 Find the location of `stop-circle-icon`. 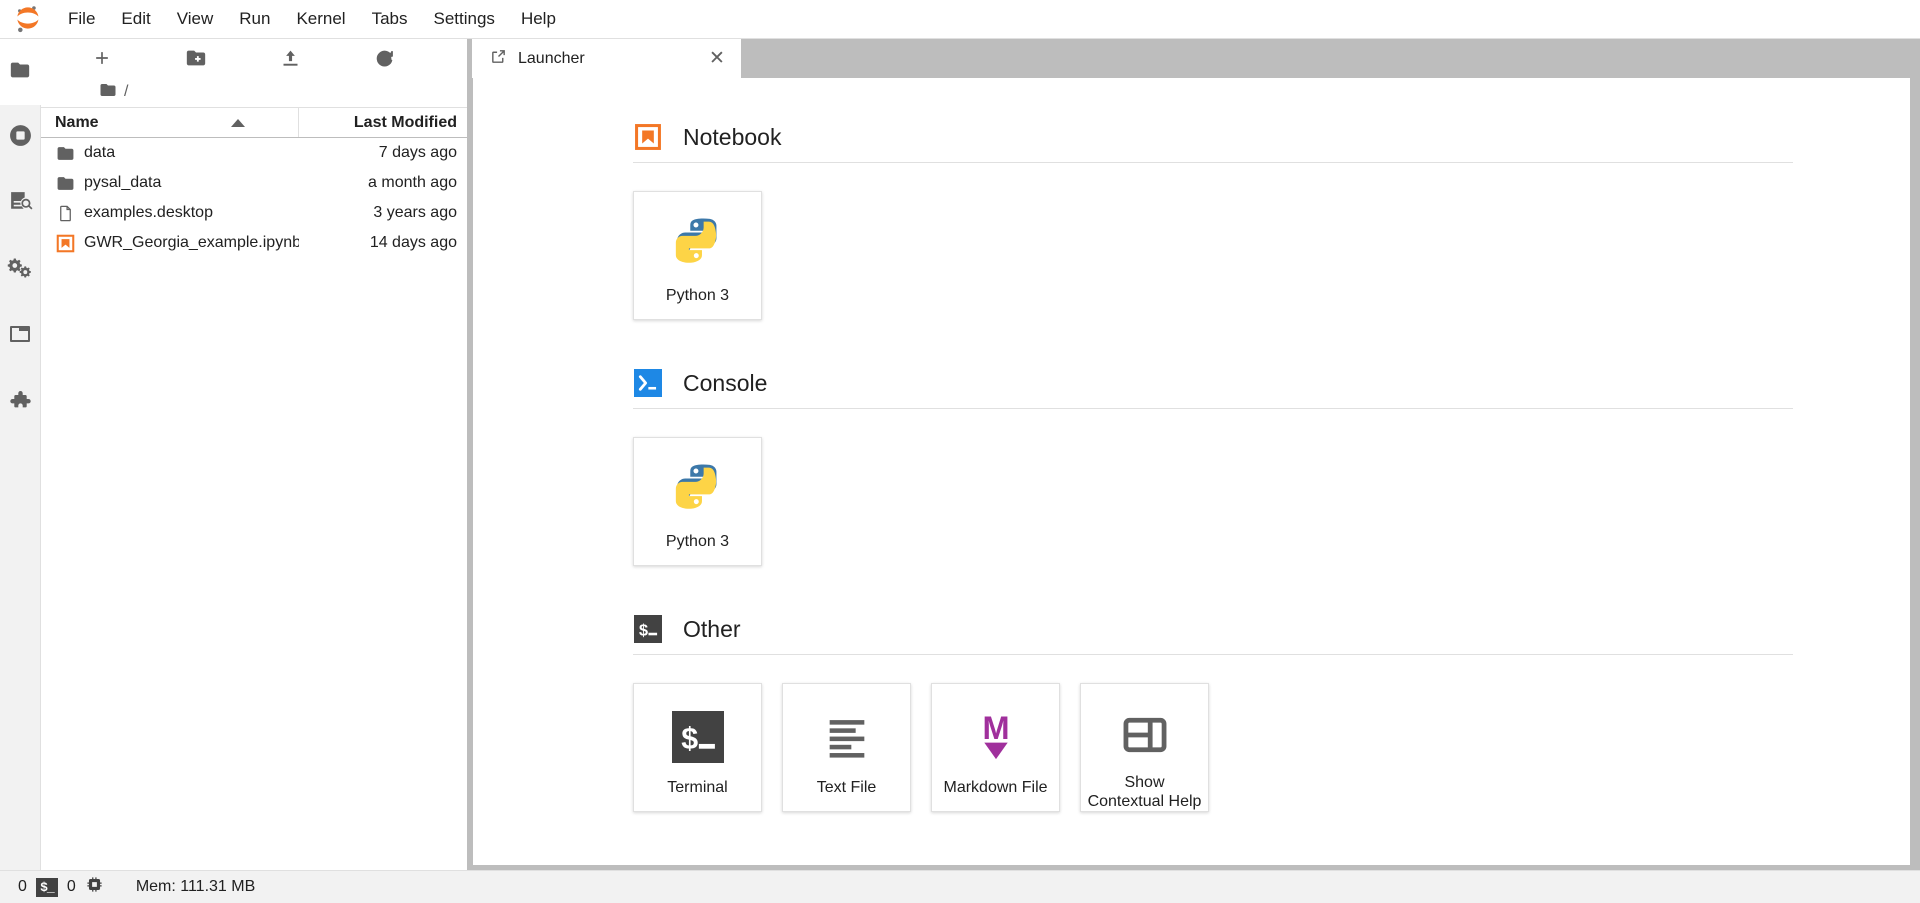

stop-circle-icon is located at coordinates (20, 138).